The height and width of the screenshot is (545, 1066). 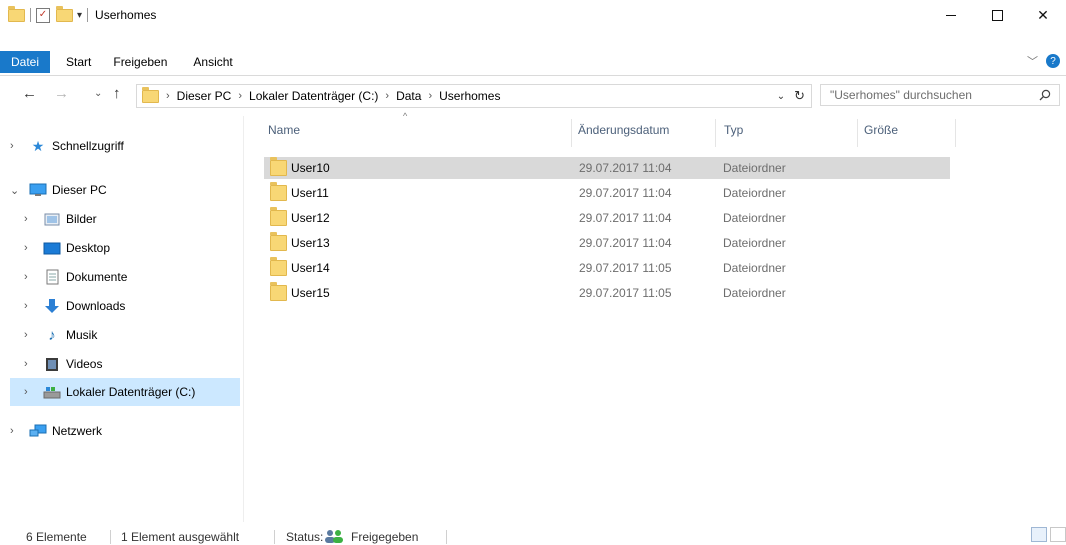 I want to click on nav-item-desktop: › Desktop, so click(x=67, y=248).